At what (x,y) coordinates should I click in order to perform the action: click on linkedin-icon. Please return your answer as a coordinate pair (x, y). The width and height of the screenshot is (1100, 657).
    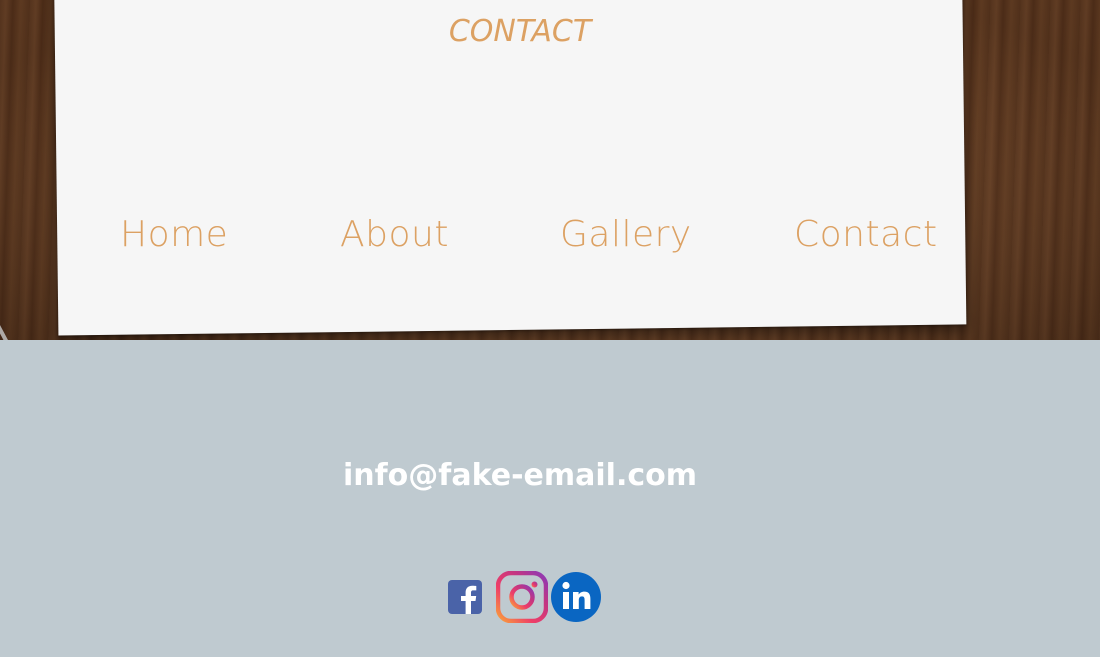
    Looking at the image, I should click on (576, 597).